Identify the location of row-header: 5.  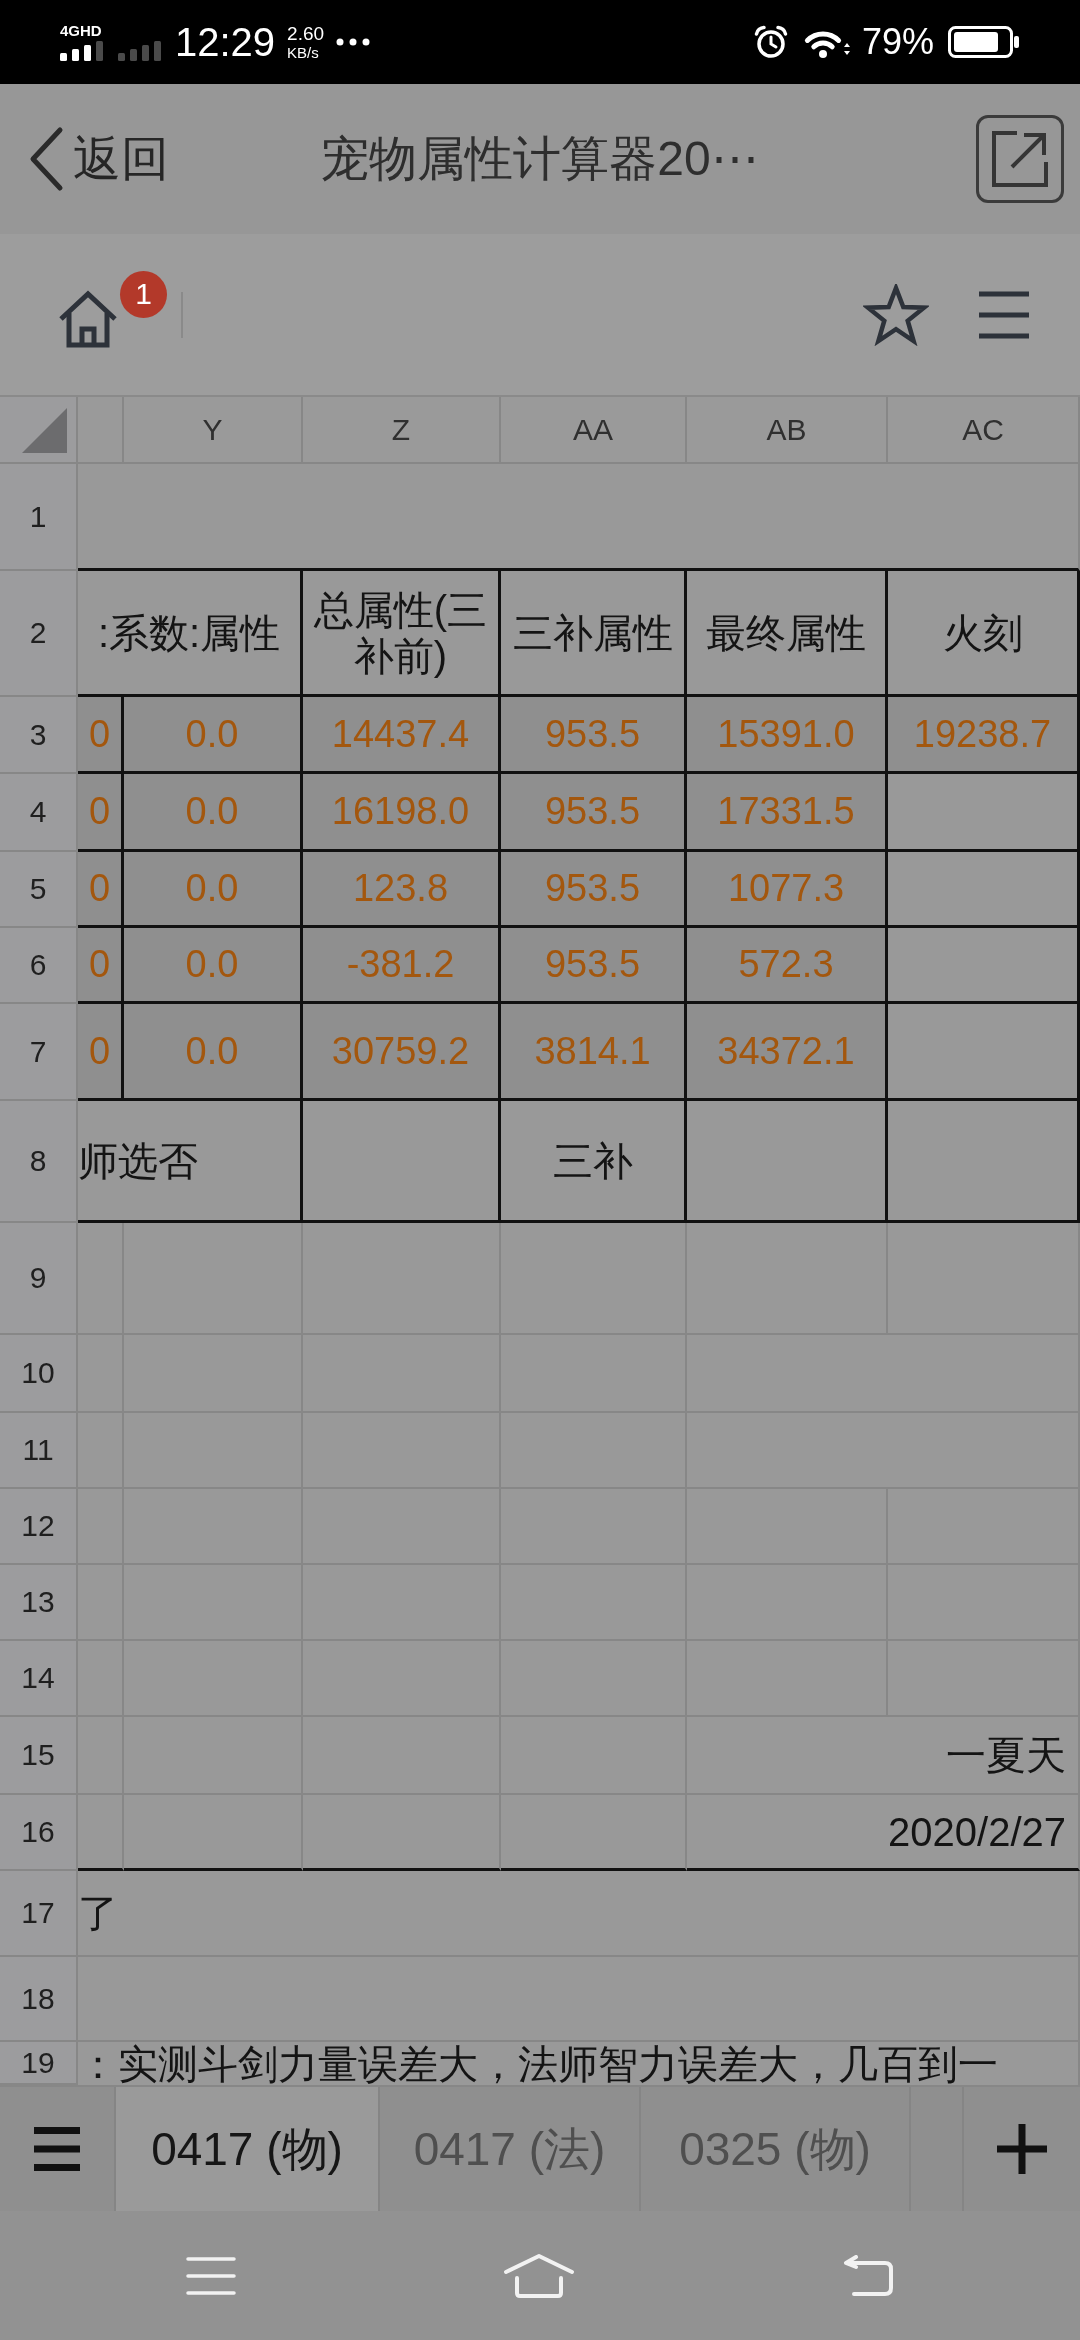
(38, 889).